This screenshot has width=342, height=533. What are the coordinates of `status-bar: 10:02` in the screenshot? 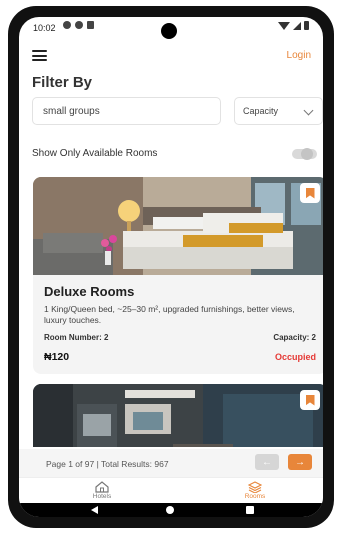 It's located at (171, 28).